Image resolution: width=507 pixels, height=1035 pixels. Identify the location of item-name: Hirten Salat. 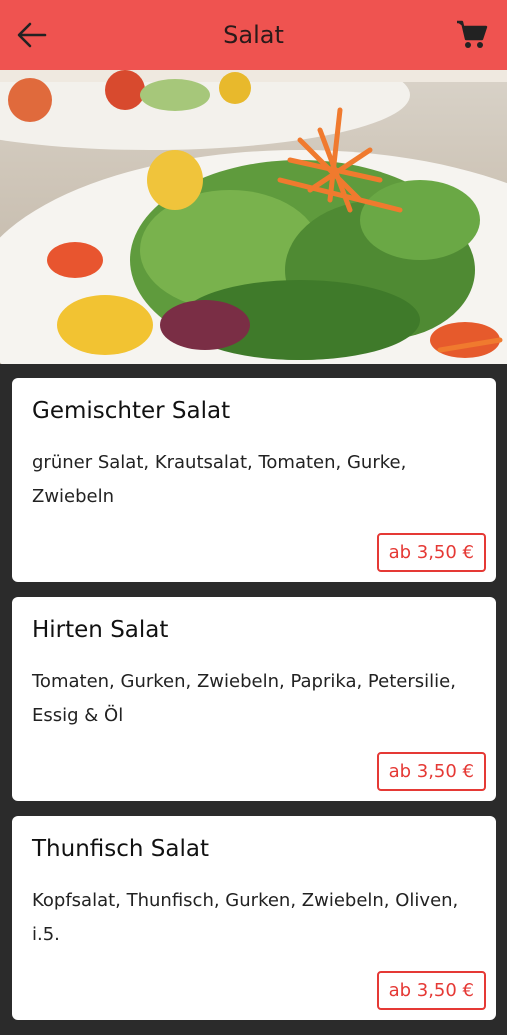
(100, 630).